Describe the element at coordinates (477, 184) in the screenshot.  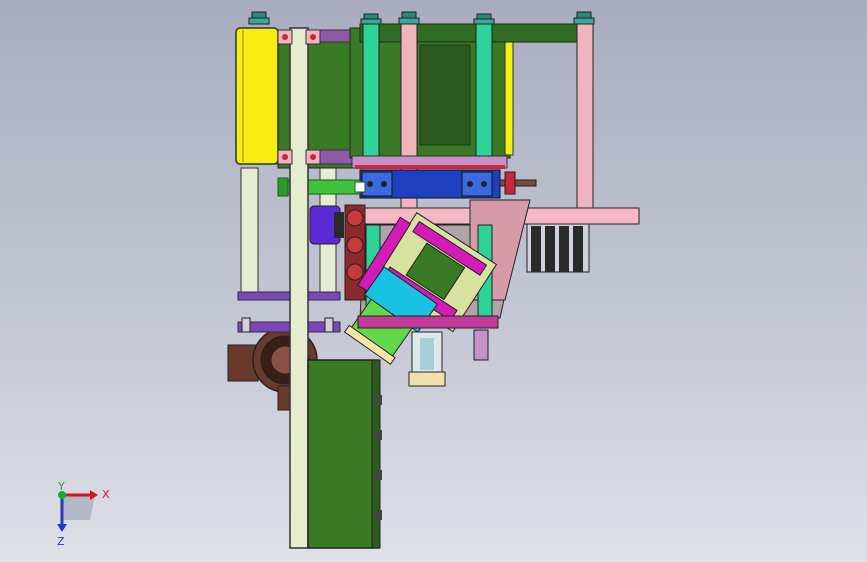
I see `blue-rail-block-right` at that location.